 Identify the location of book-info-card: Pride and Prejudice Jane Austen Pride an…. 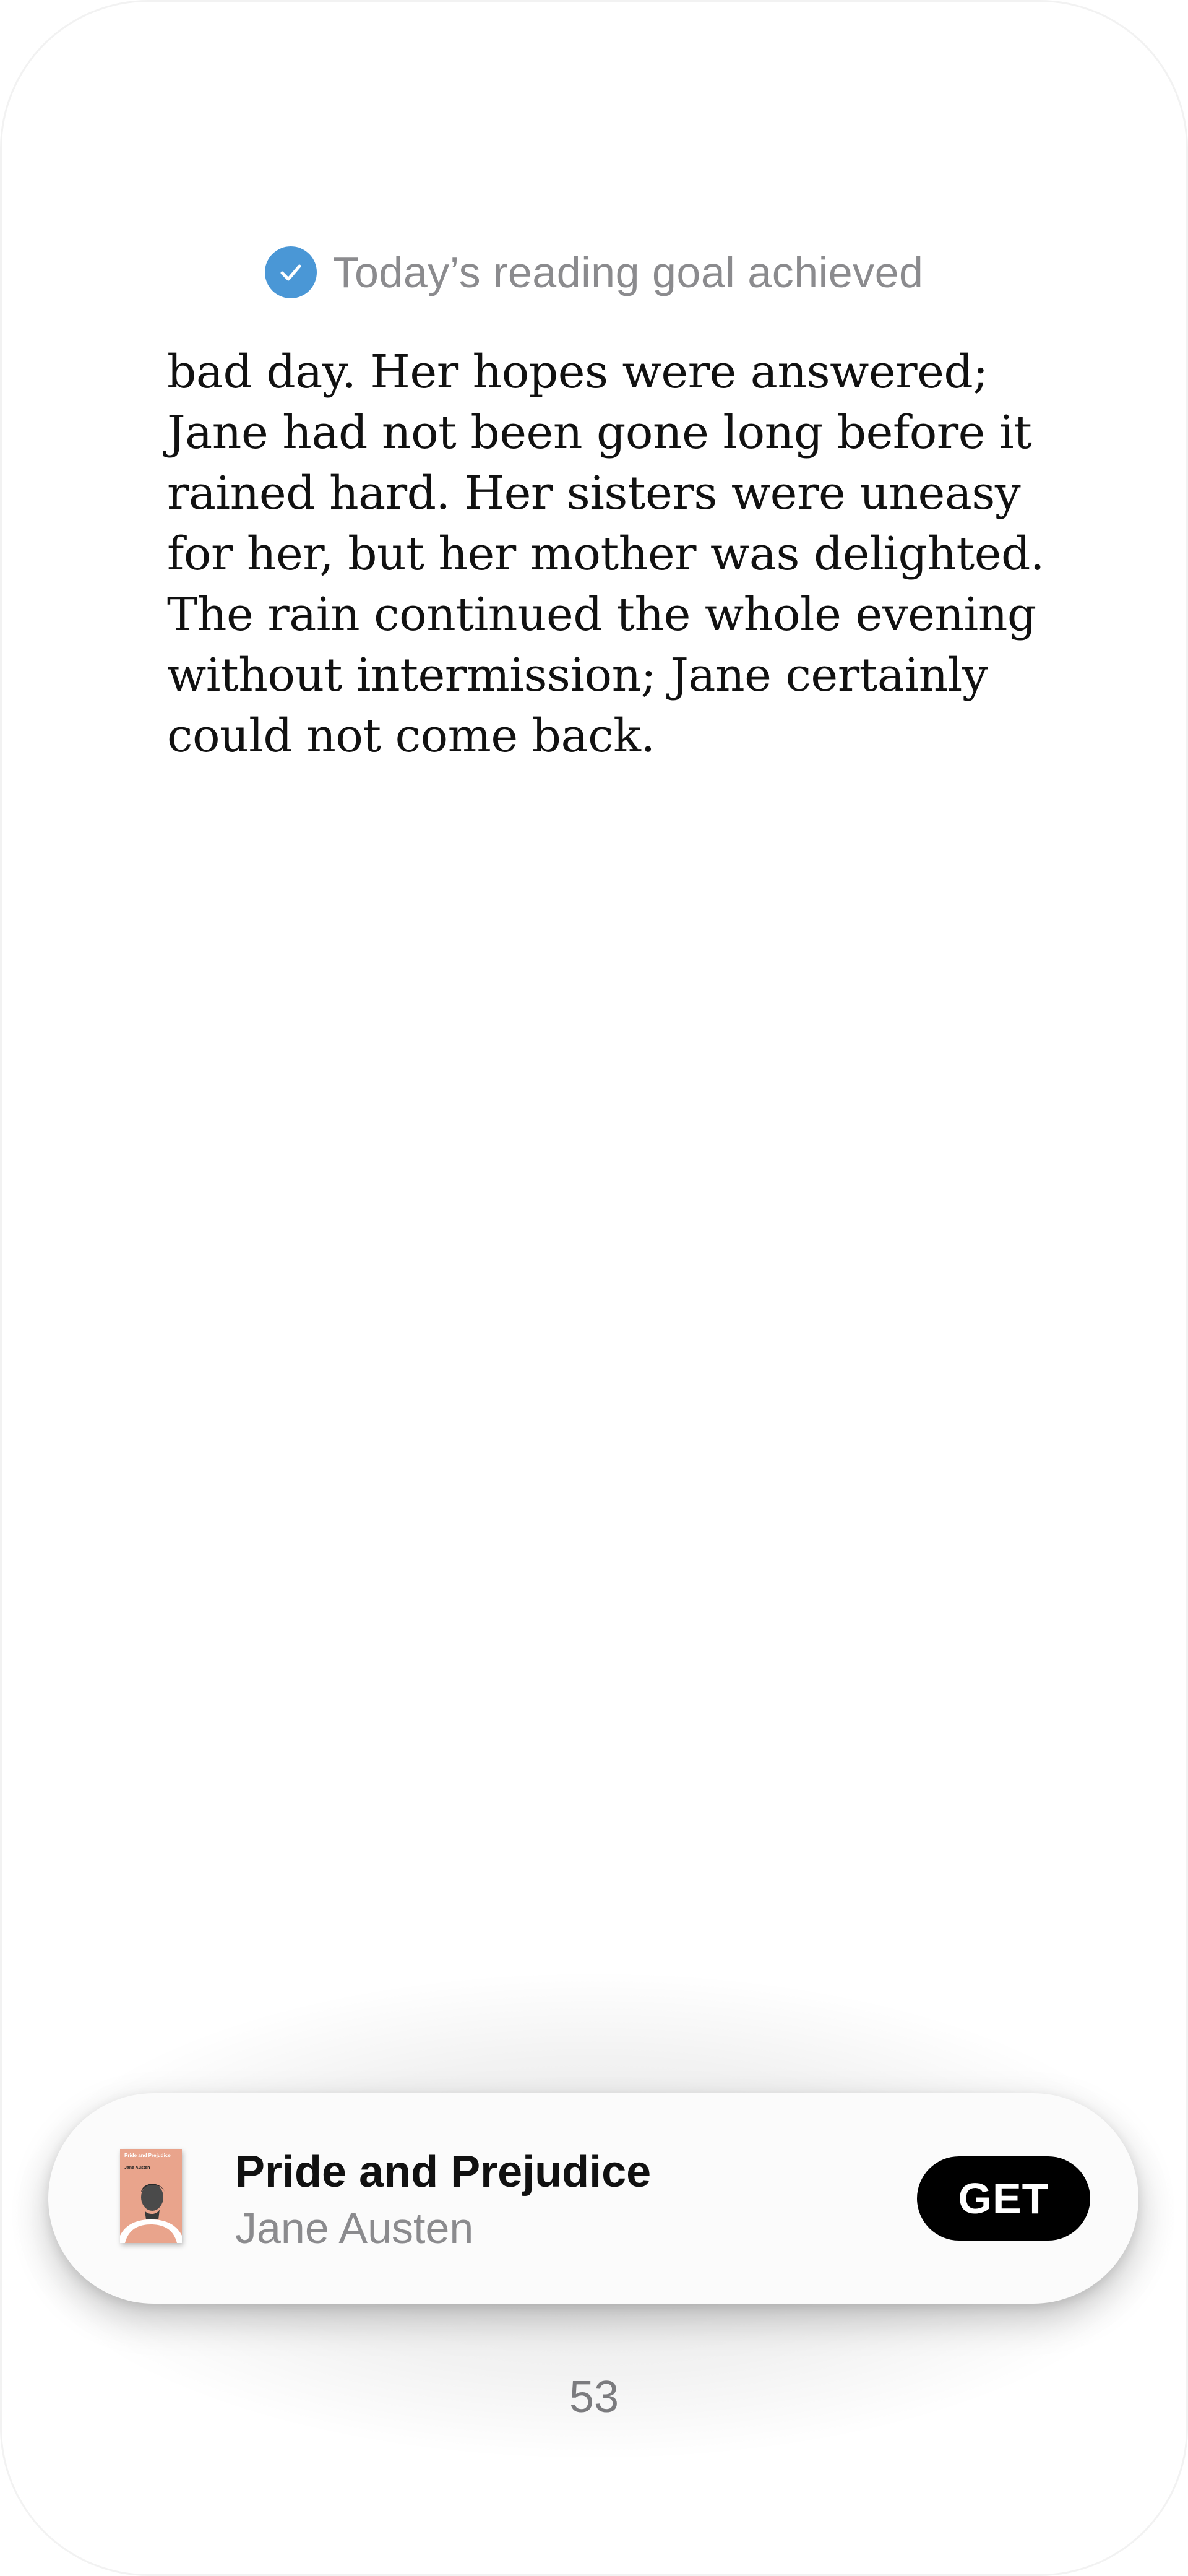
(593, 2198).